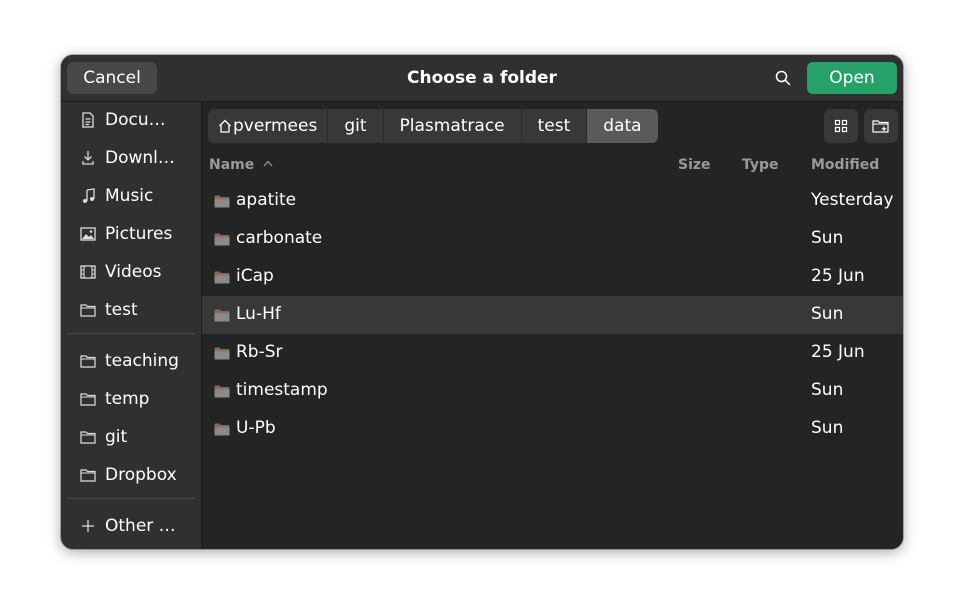 The height and width of the screenshot is (616, 964). I want to click on grid-view-icon, so click(841, 126).